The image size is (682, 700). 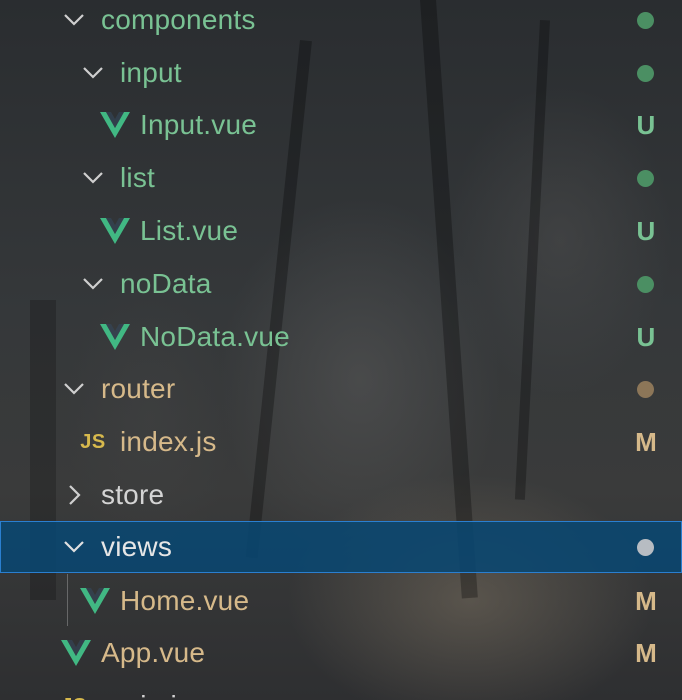 What do you see at coordinates (341, 284) in the screenshot?
I see `tree-row-nodata: noData` at bounding box center [341, 284].